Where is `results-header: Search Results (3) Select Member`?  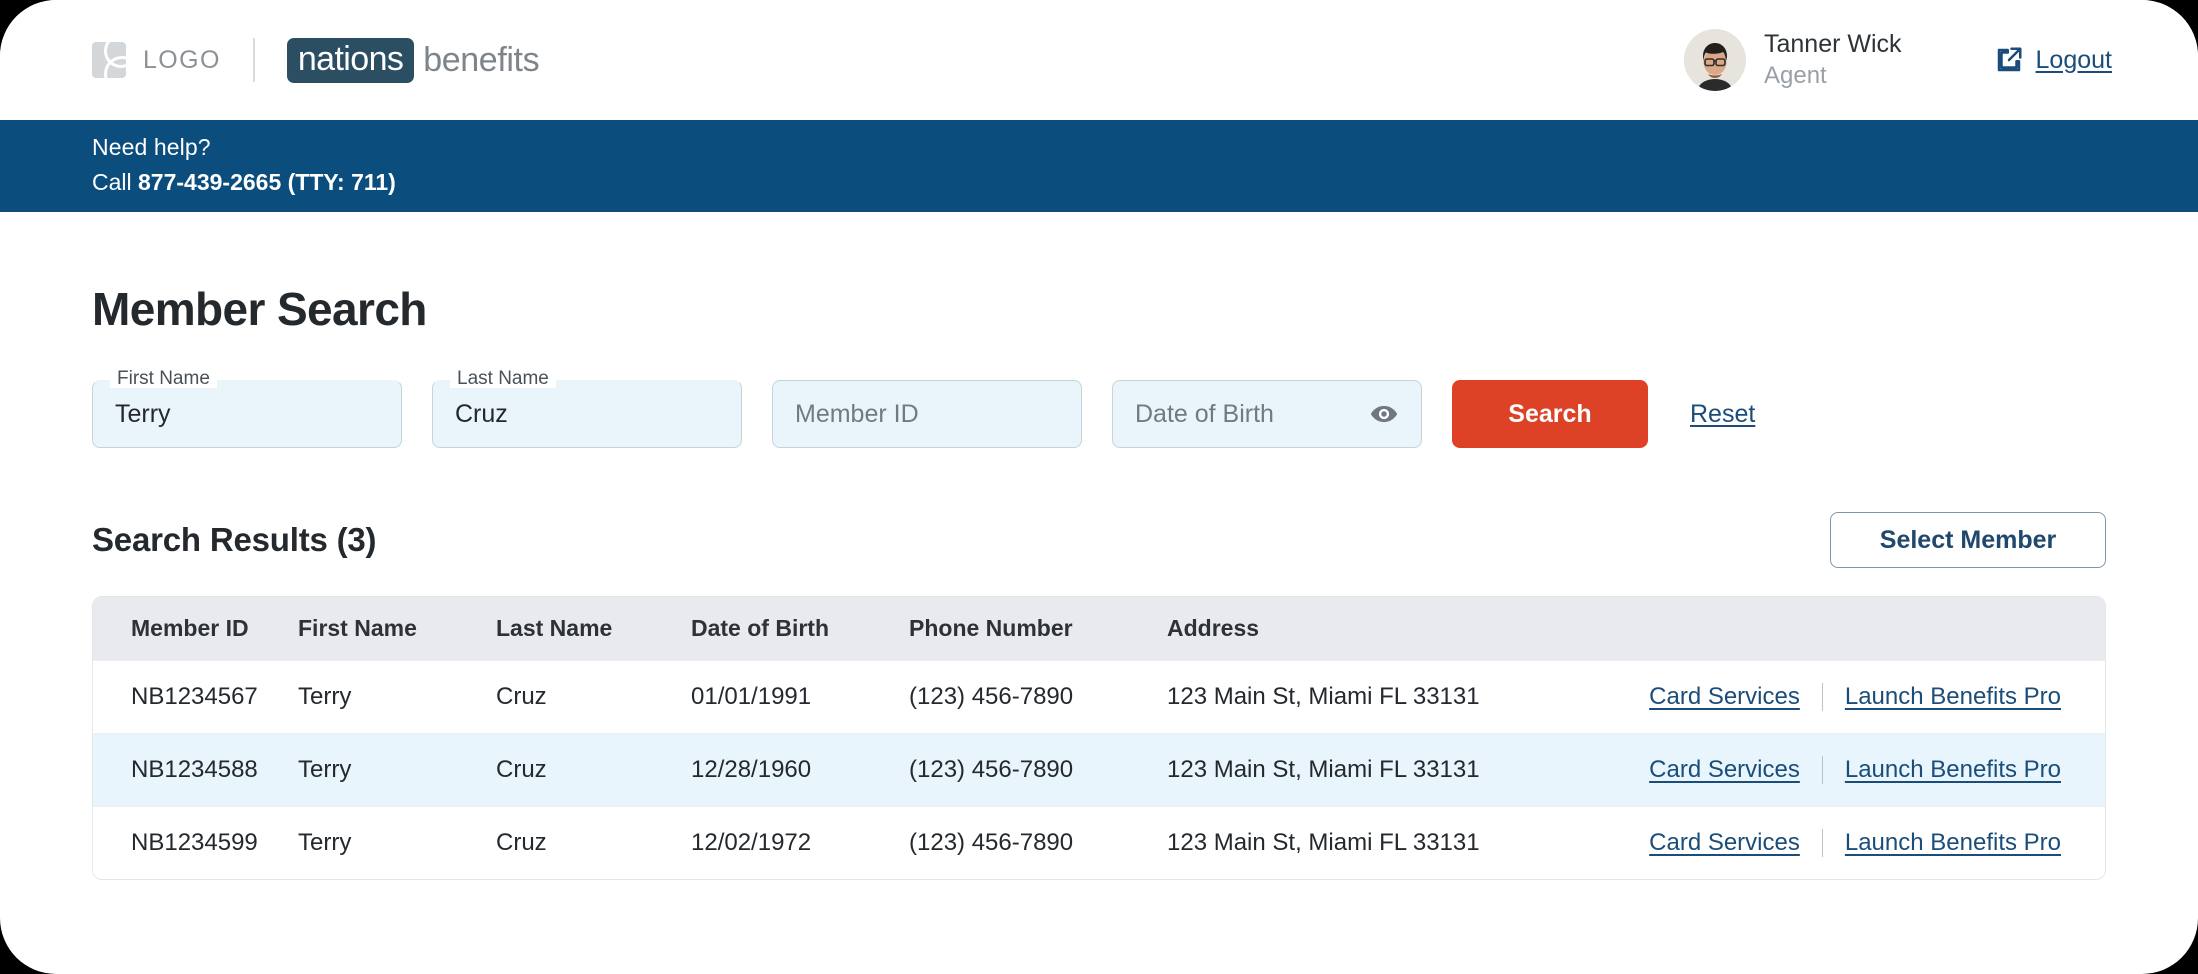 results-header: Search Results (3) Select Member is located at coordinates (1099, 540).